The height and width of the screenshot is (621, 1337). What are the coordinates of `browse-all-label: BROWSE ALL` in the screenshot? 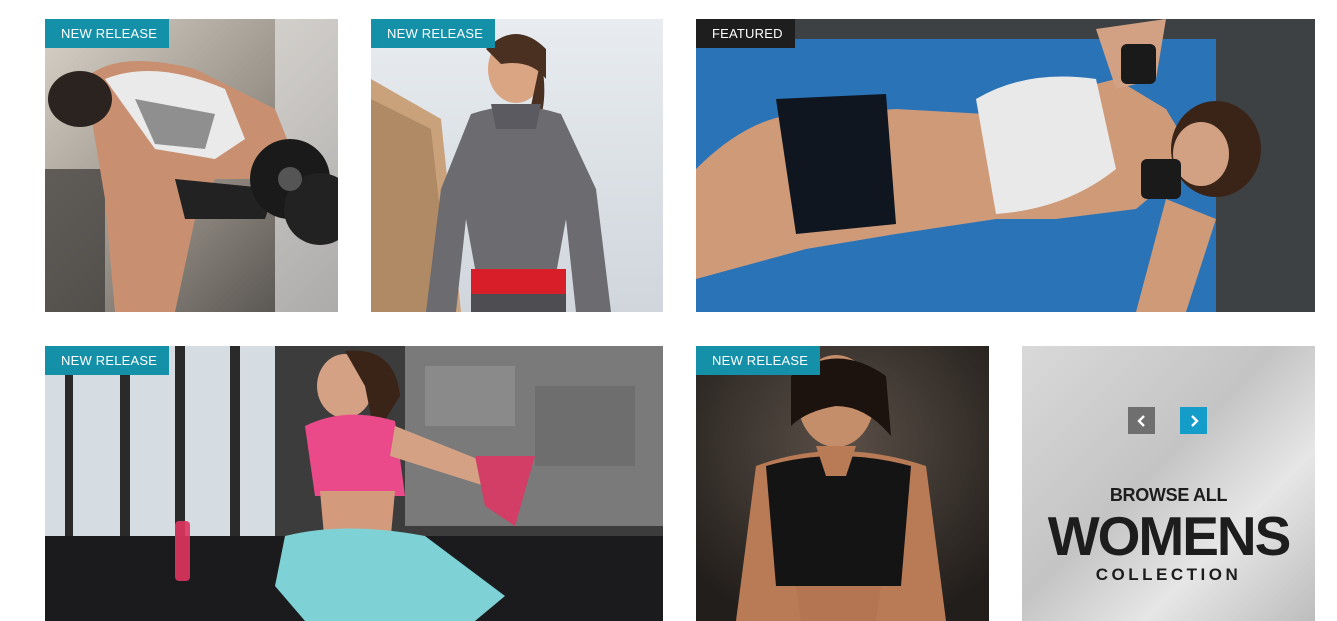 It's located at (1168, 495).